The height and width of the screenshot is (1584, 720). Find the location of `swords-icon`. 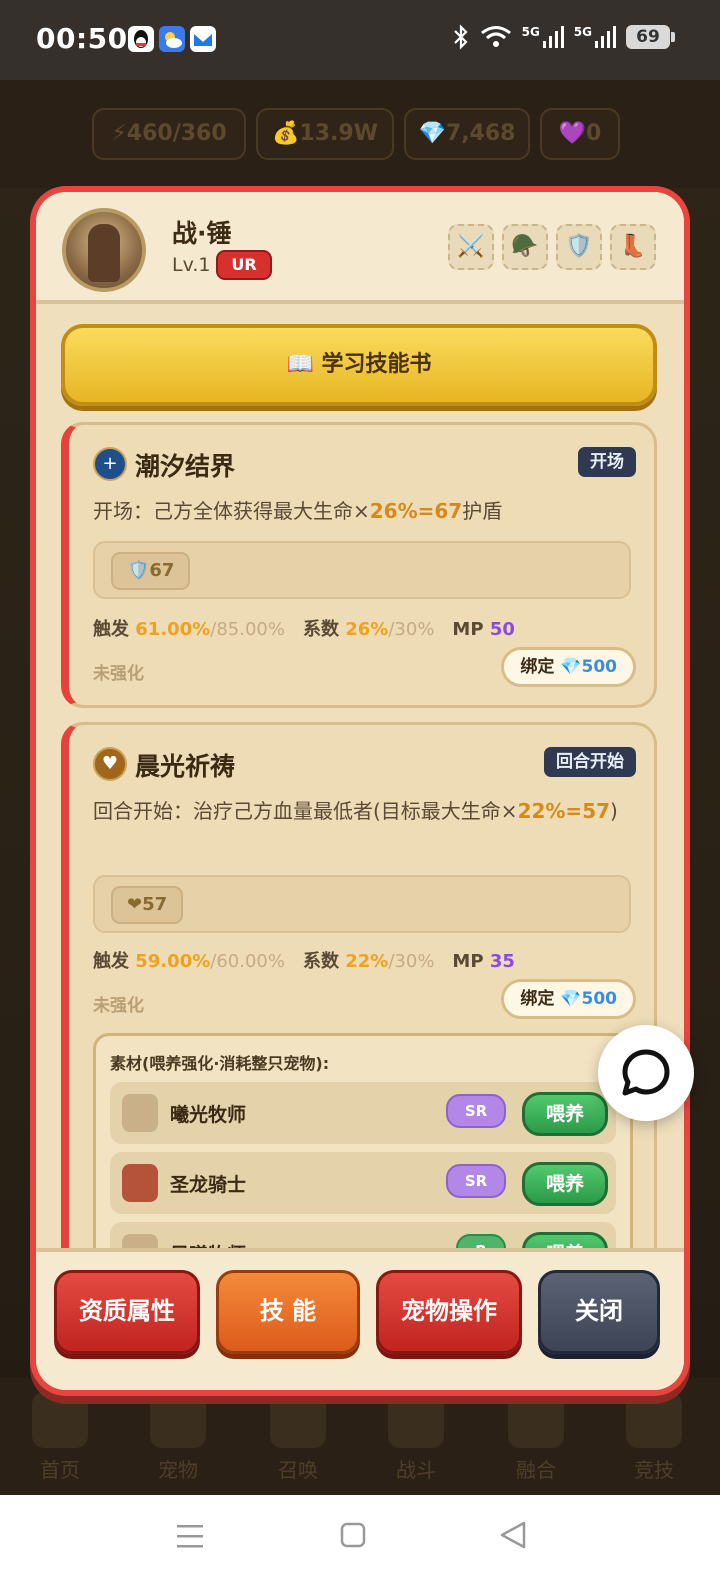

swords-icon is located at coordinates (416, 1420).